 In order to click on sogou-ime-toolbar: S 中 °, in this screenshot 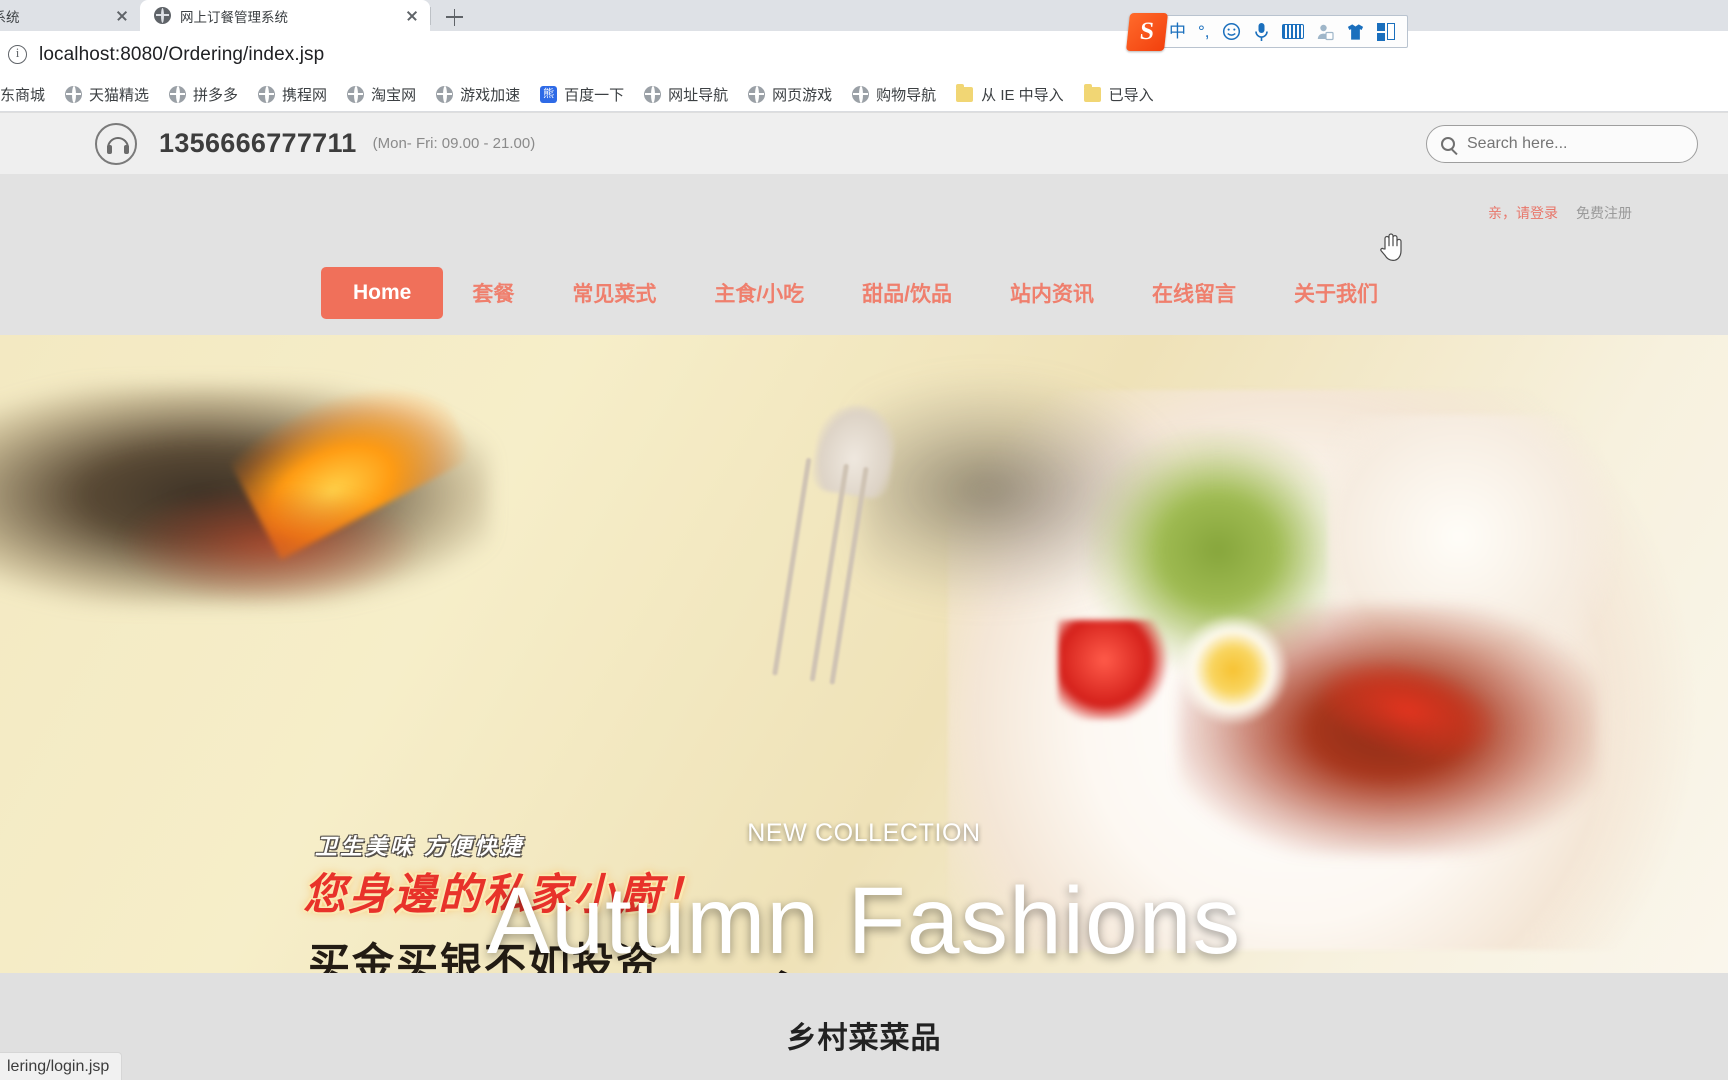, I will do `click(1267, 32)`.